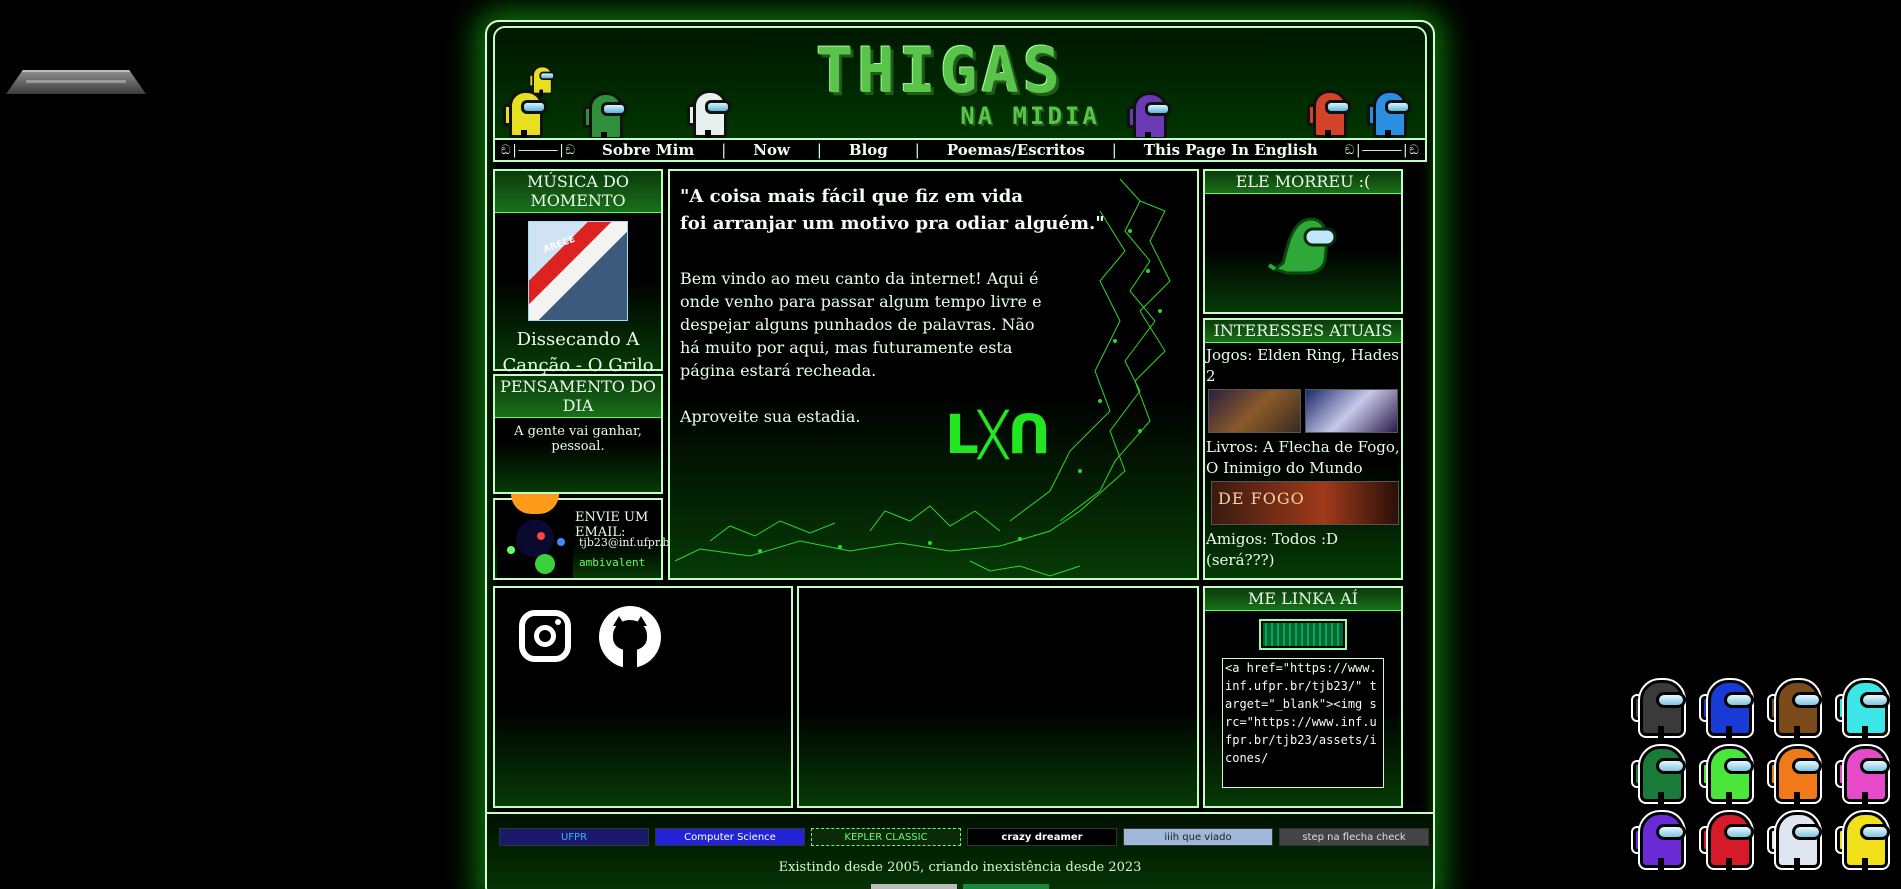 This screenshot has height=889, width=1901. Describe the element at coordinates (730, 837) in the screenshot. I see `footer-button-cs: Computer Science` at that location.